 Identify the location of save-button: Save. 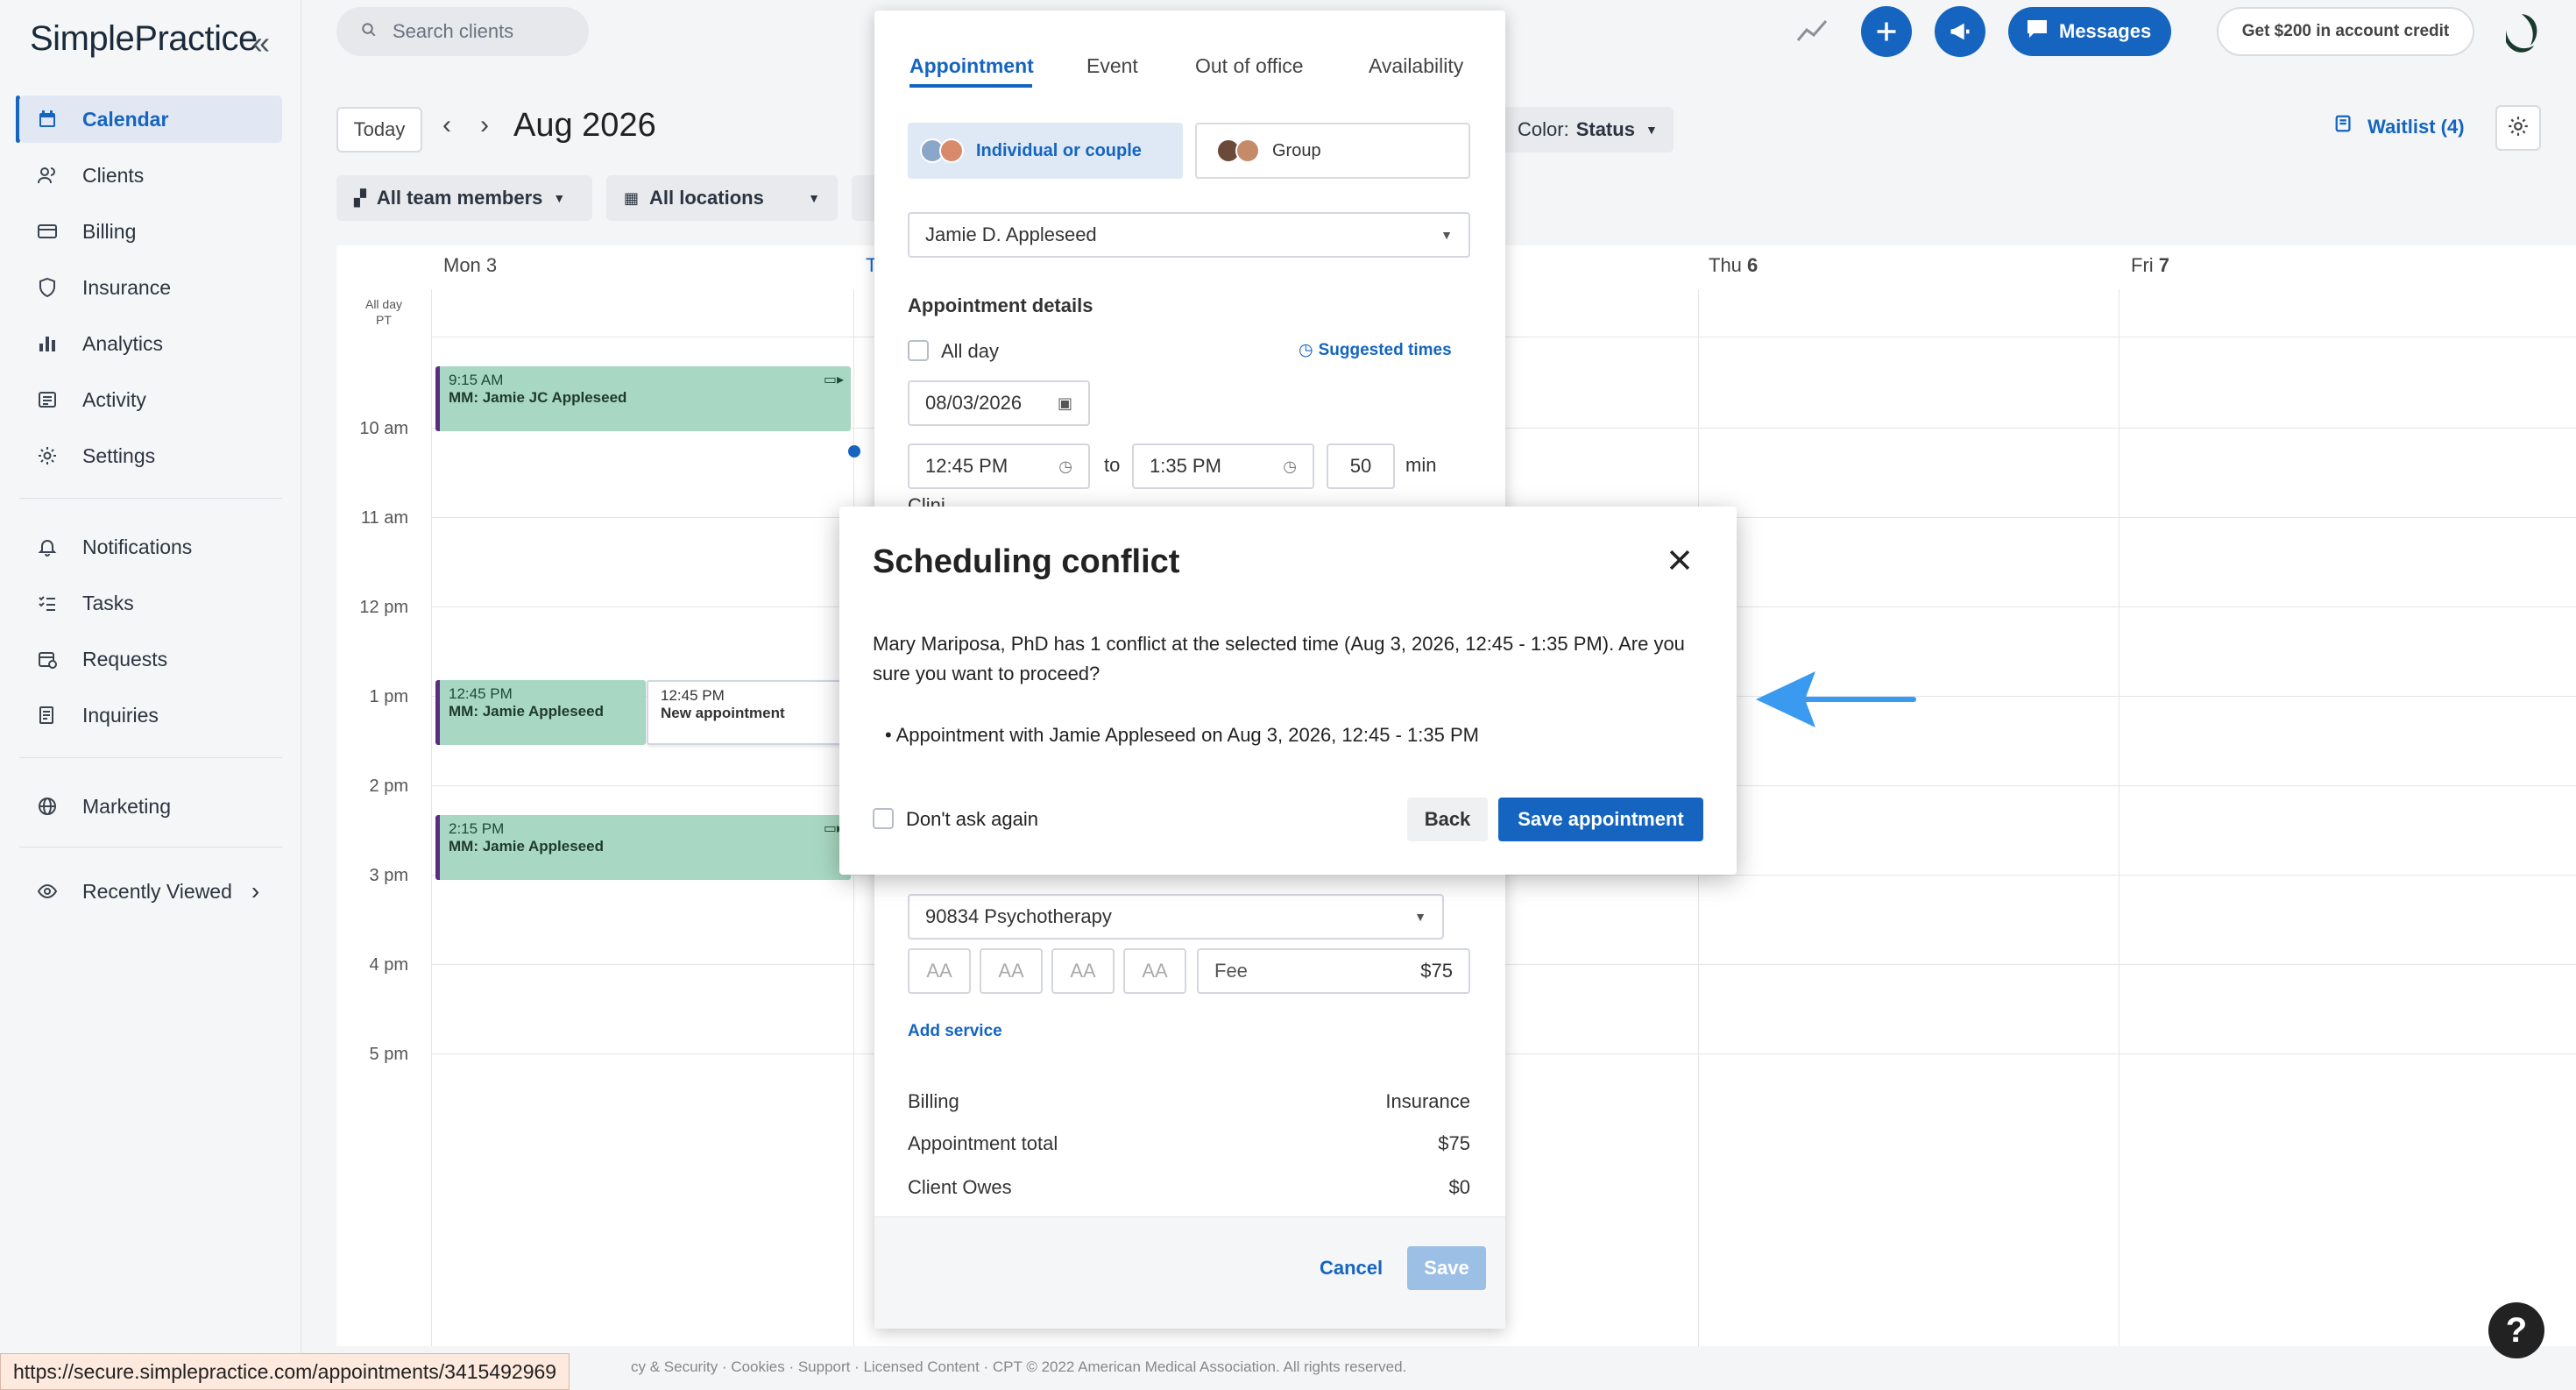
(1446, 1268).